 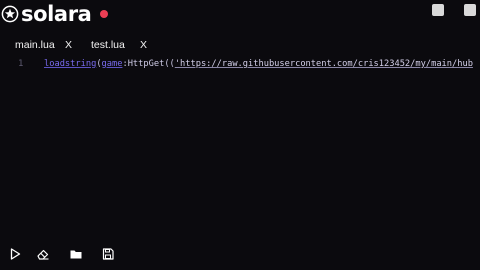 I want to click on tab-main-lua: main.lua X, so click(x=43, y=45).